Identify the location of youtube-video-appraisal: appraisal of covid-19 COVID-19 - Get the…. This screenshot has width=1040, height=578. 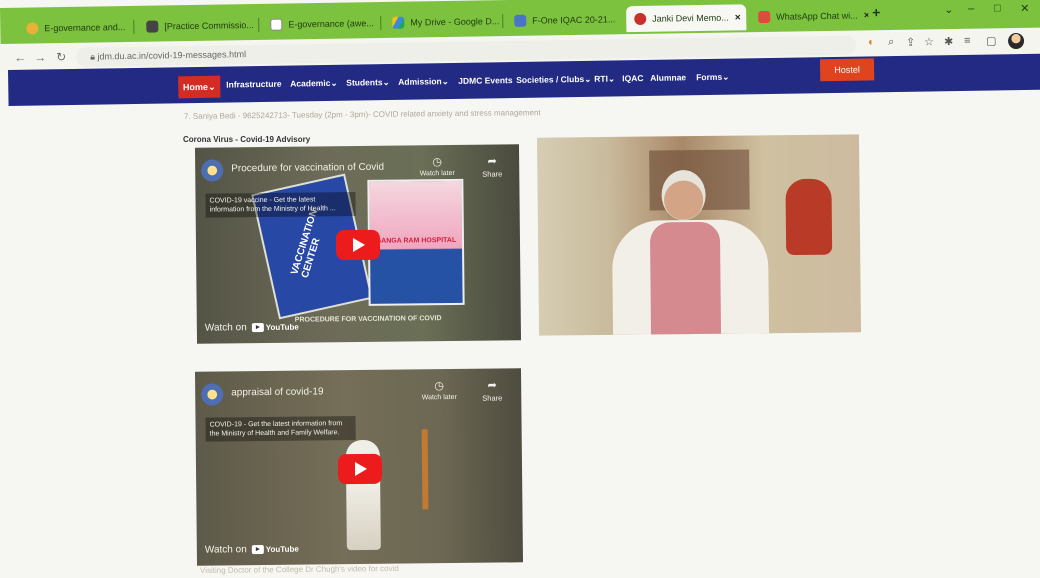
(359, 467).